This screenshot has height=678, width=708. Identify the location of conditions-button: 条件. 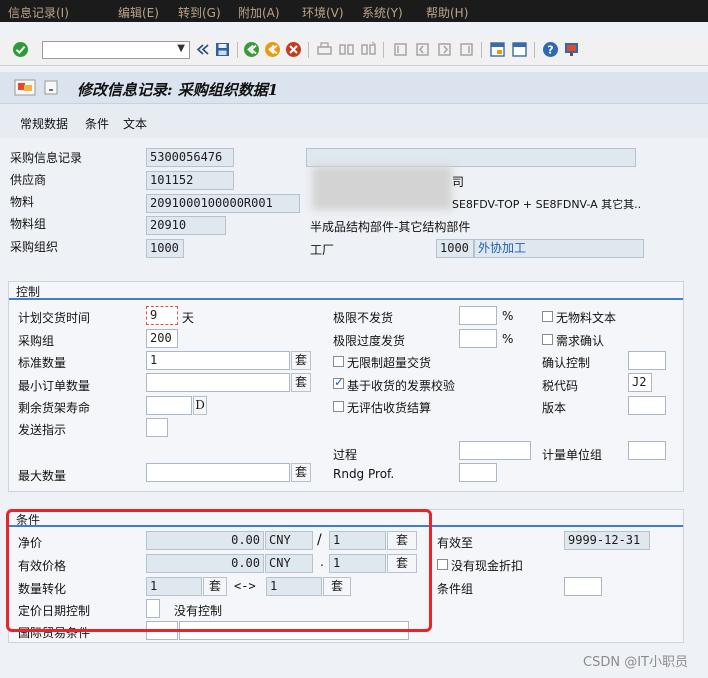
(97, 123).